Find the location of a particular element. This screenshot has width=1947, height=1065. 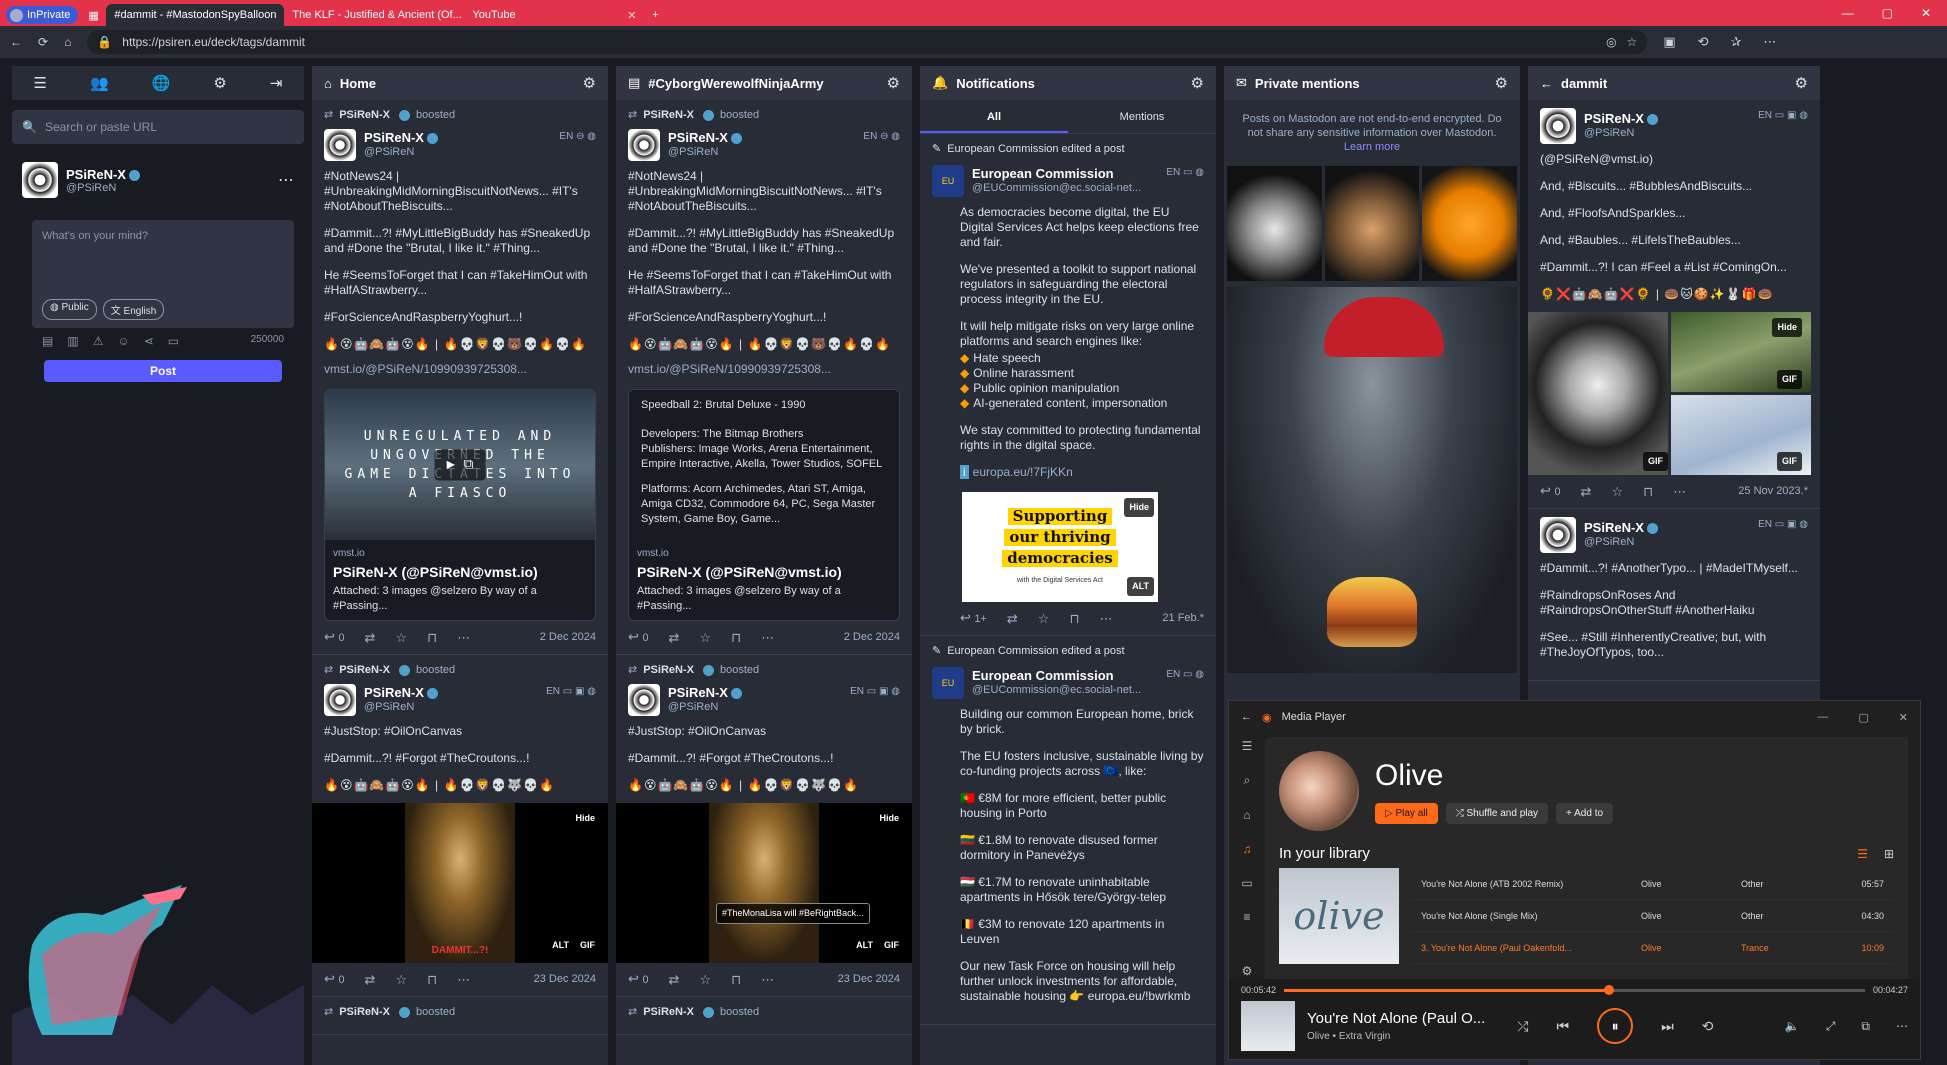

play-icon: ▶ ⧉ is located at coordinates (460, 465).